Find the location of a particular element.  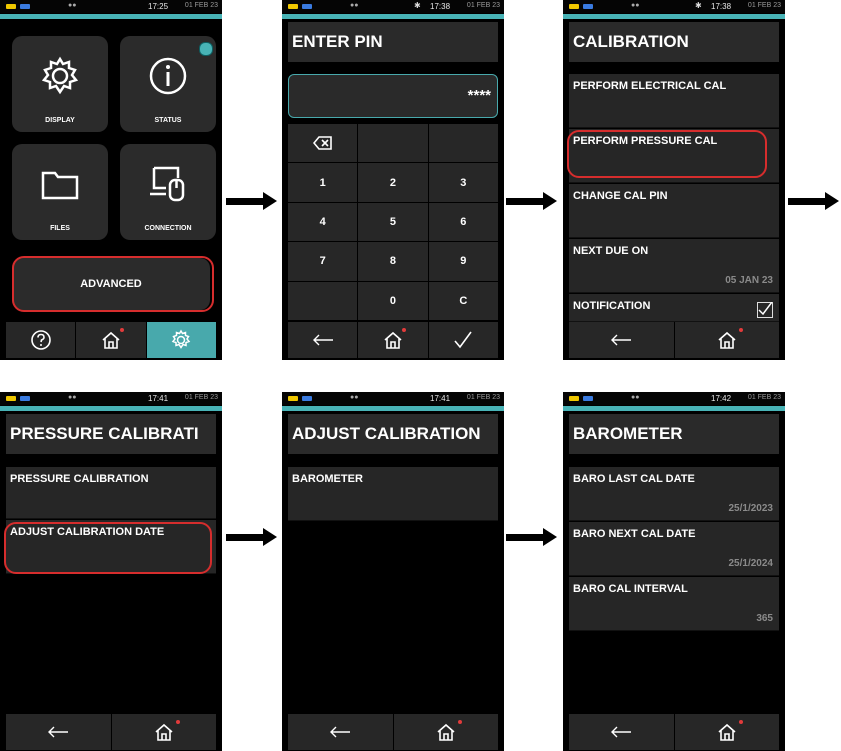

key-9: 9 is located at coordinates (463, 261).